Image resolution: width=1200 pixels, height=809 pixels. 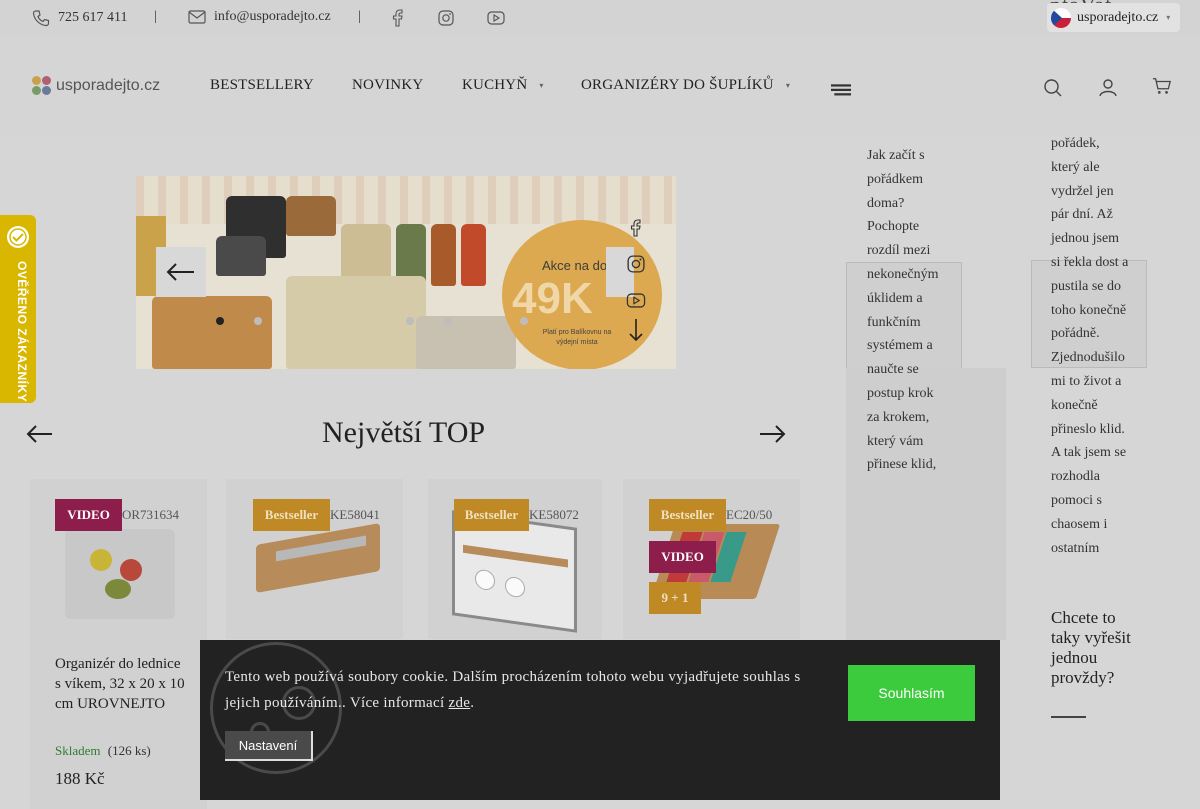 What do you see at coordinates (1162, 86) in the screenshot?
I see `cart-icon` at bounding box center [1162, 86].